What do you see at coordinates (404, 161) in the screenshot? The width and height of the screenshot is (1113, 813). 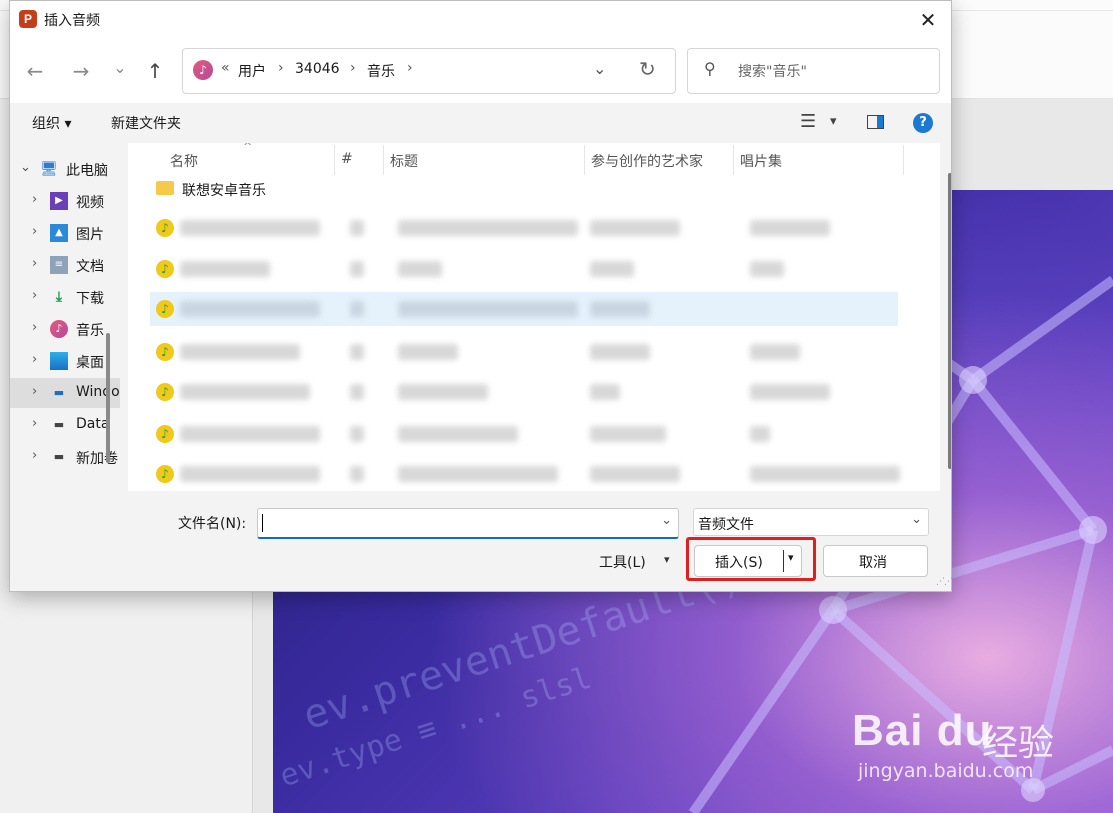 I see `column-title: 标题` at bounding box center [404, 161].